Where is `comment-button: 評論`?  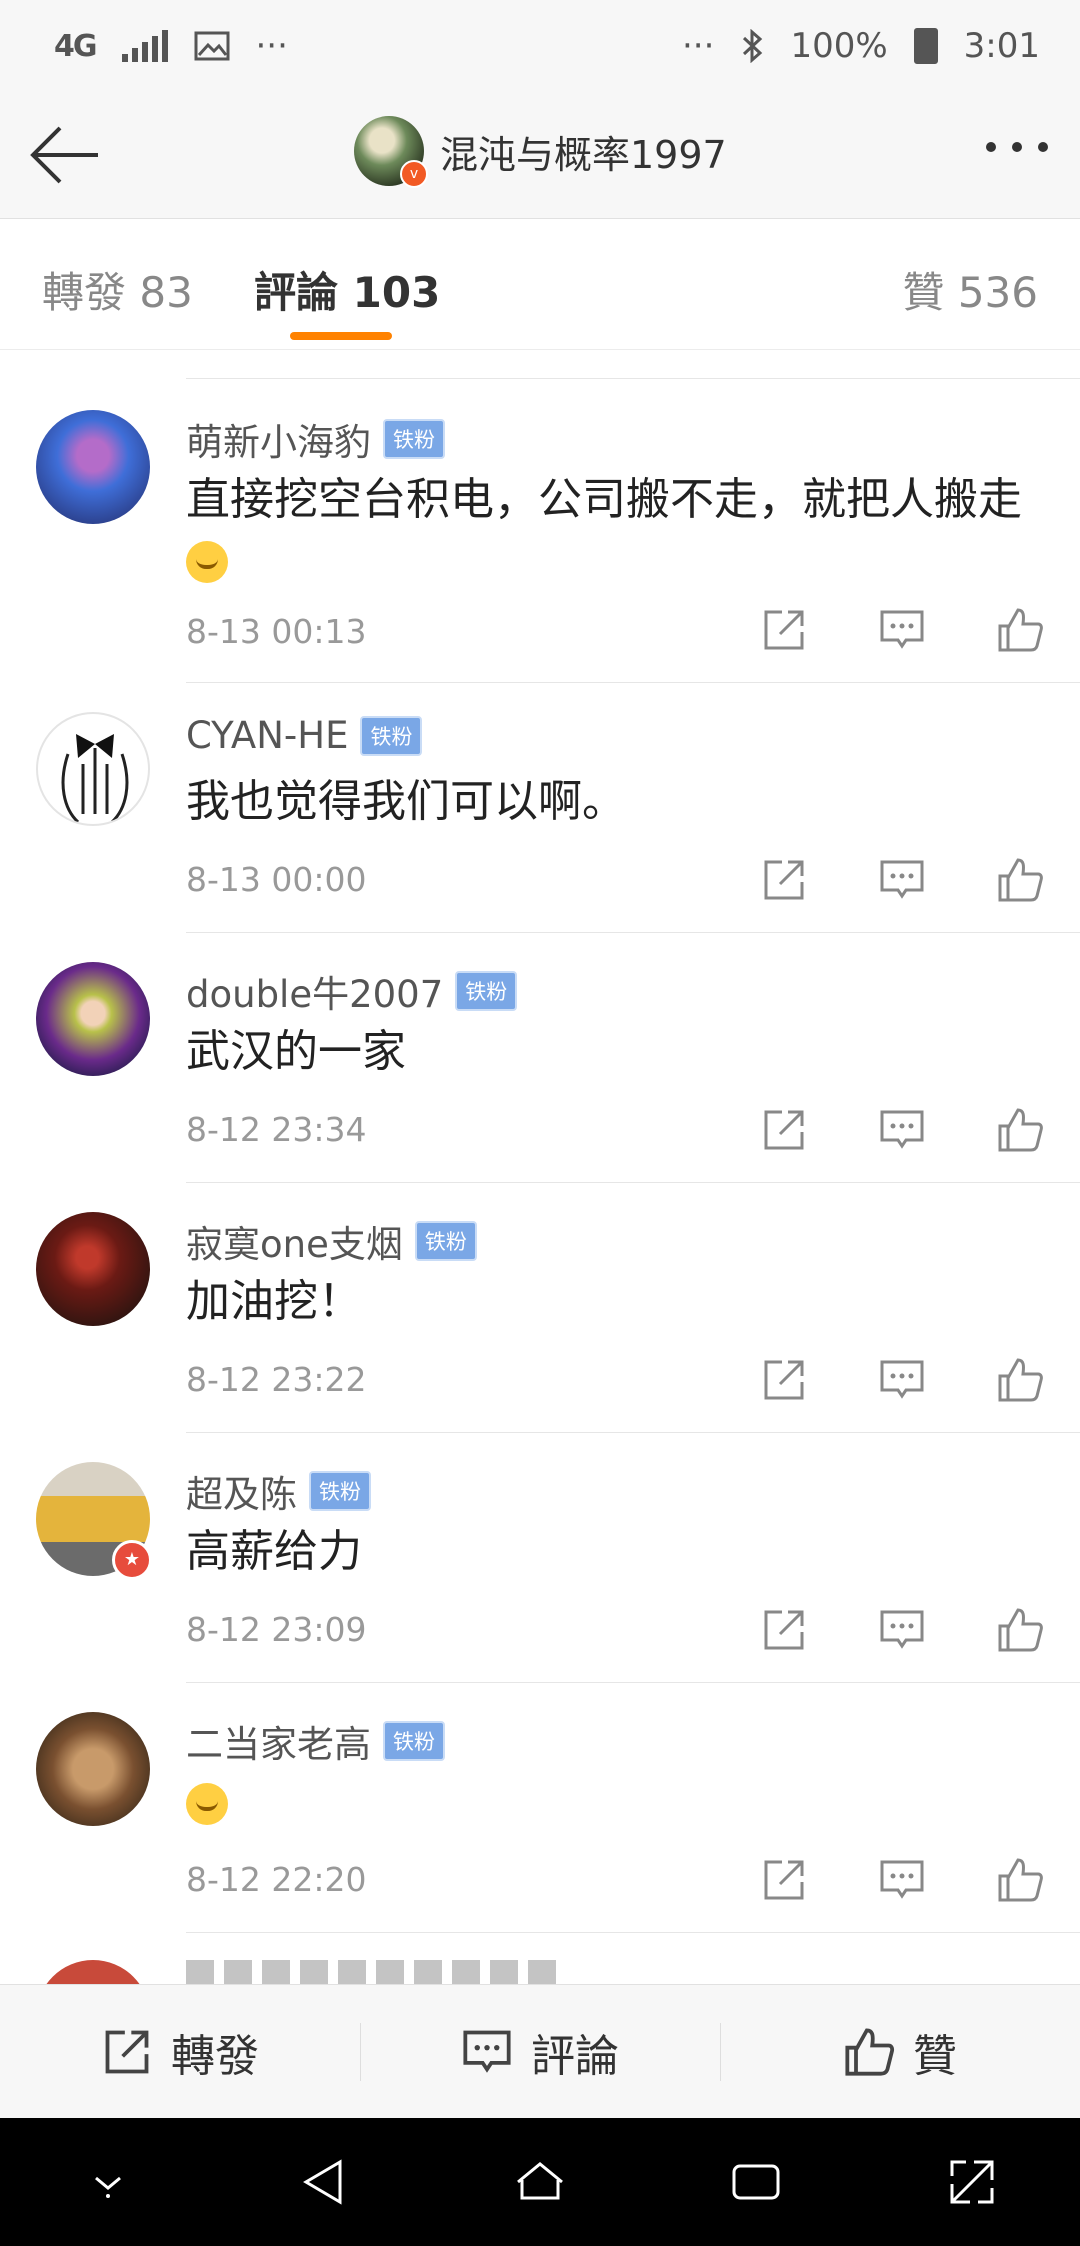 comment-button: 評論 is located at coordinates (540, 2052).